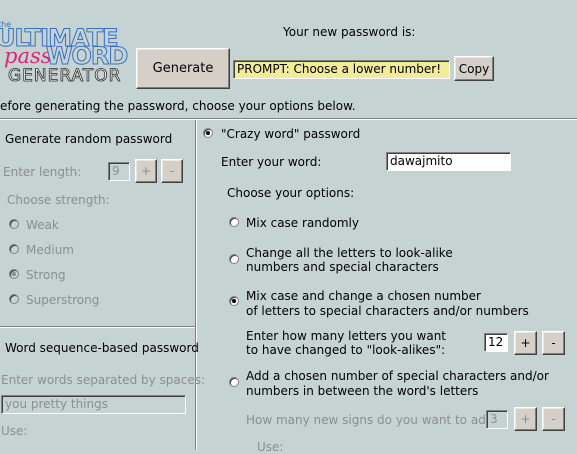 This screenshot has width=577, height=454. I want to click on enter-word-label: Enter your word:, so click(271, 162).